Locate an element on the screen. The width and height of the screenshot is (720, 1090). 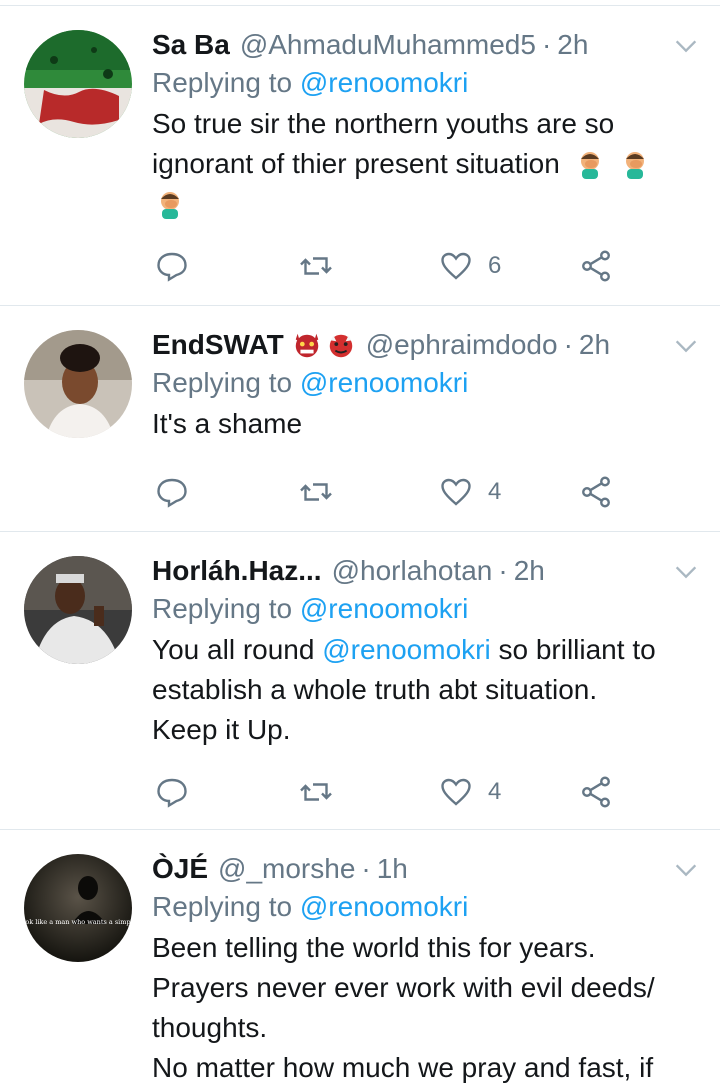
like-button: 6 is located at coordinates (469, 266).